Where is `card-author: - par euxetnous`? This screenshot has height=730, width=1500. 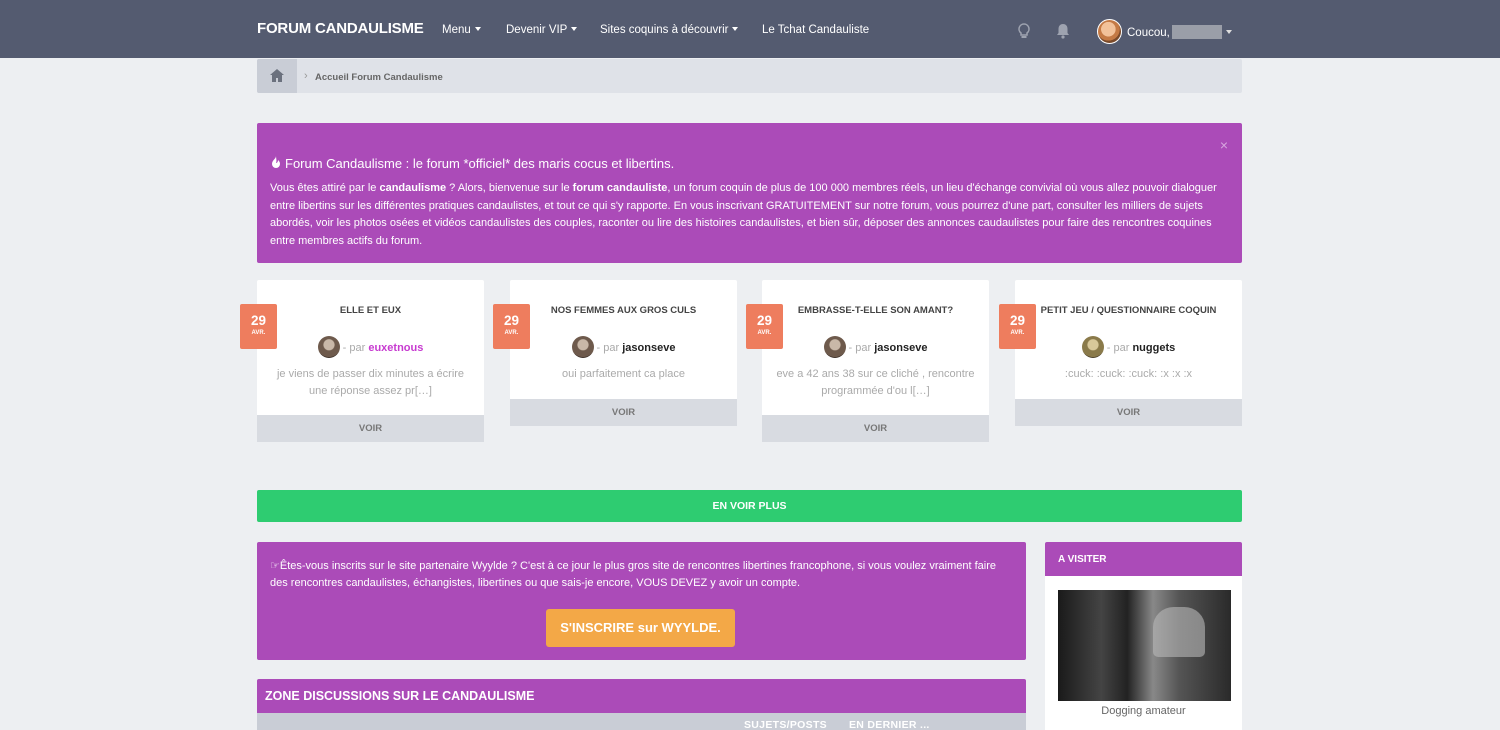
card-author: - par euxetnous is located at coordinates (370, 347).